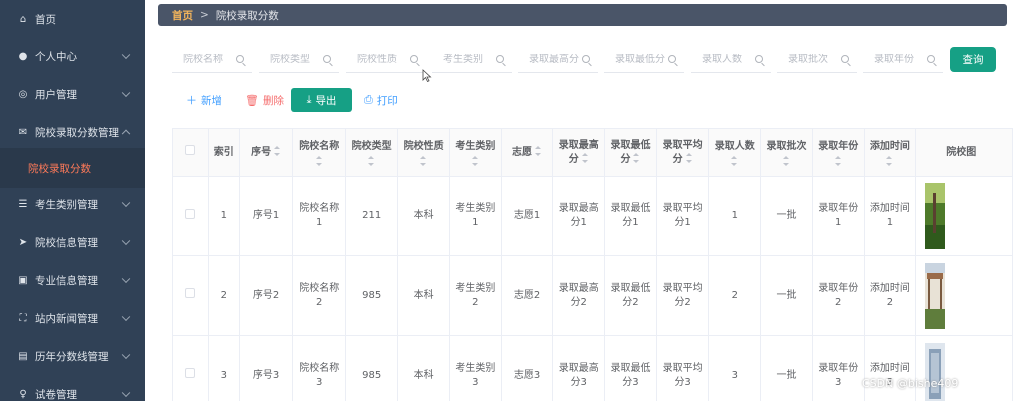  Describe the element at coordinates (204, 100) in the screenshot. I see `add-button: ＋ 新增` at that location.